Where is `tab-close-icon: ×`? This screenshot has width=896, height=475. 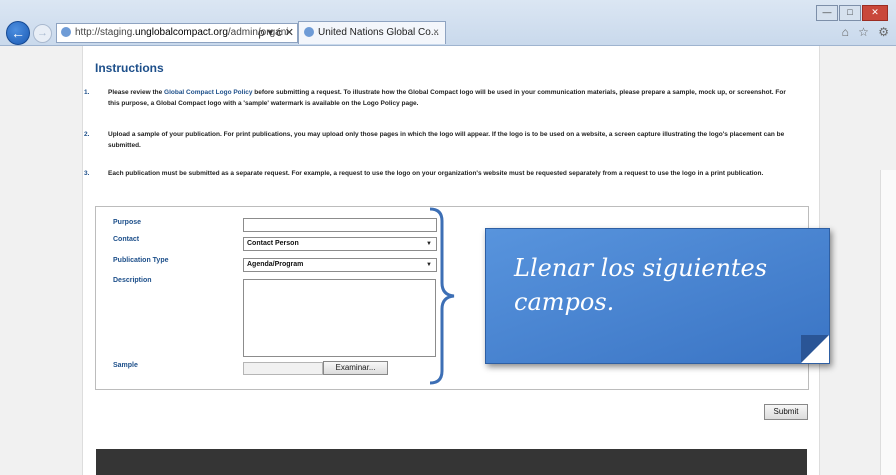
tab-close-icon: × is located at coordinates (436, 33).